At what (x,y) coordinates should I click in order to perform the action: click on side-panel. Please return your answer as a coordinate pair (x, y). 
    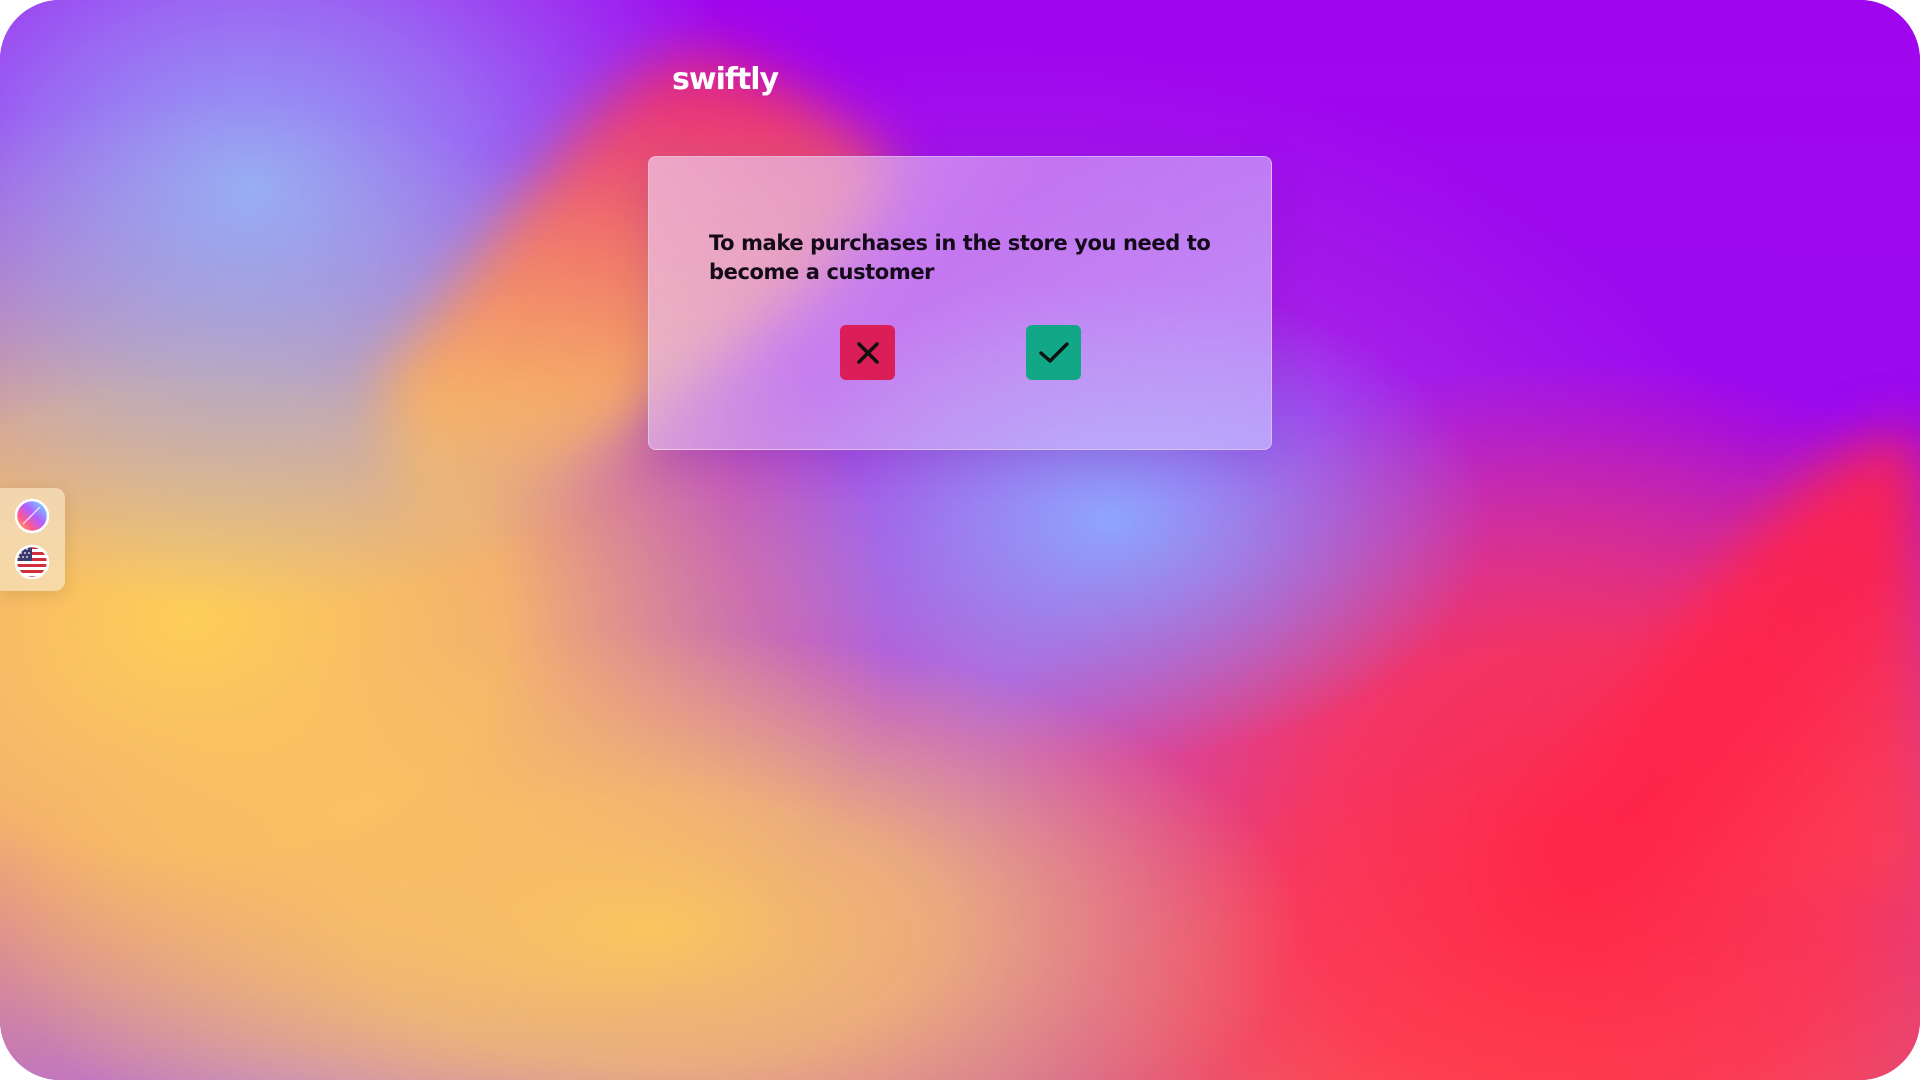
    Looking at the image, I should click on (32, 539).